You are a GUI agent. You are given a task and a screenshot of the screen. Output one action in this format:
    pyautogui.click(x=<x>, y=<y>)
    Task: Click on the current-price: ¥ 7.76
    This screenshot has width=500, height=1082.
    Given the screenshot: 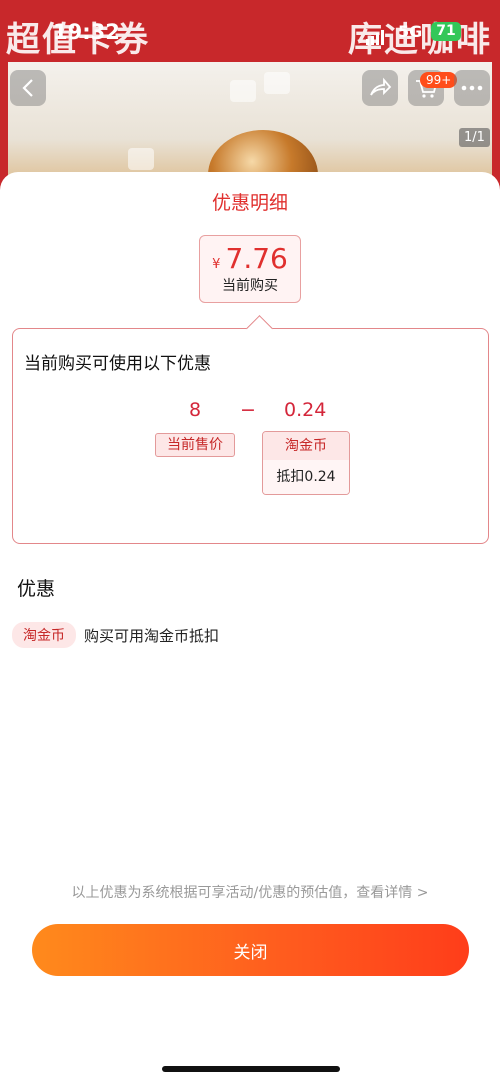 What is the action you would take?
    pyautogui.click(x=250, y=258)
    